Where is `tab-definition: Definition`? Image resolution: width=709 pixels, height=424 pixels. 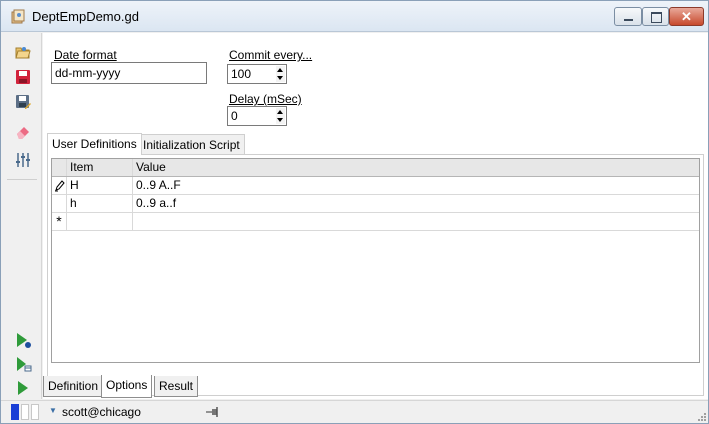 tab-definition: Definition is located at coordinates (73, 386).